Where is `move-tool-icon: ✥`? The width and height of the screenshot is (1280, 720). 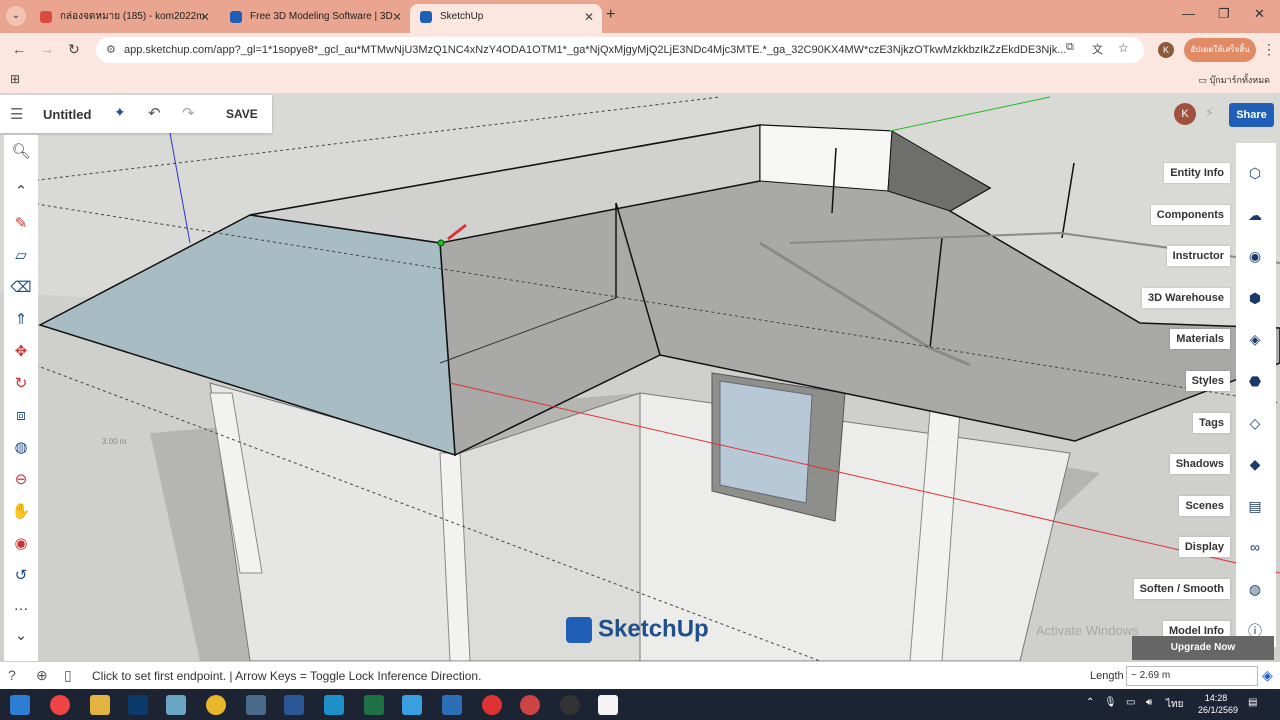 move-tool-icon: ✥ is located at coordinates (21, 352).